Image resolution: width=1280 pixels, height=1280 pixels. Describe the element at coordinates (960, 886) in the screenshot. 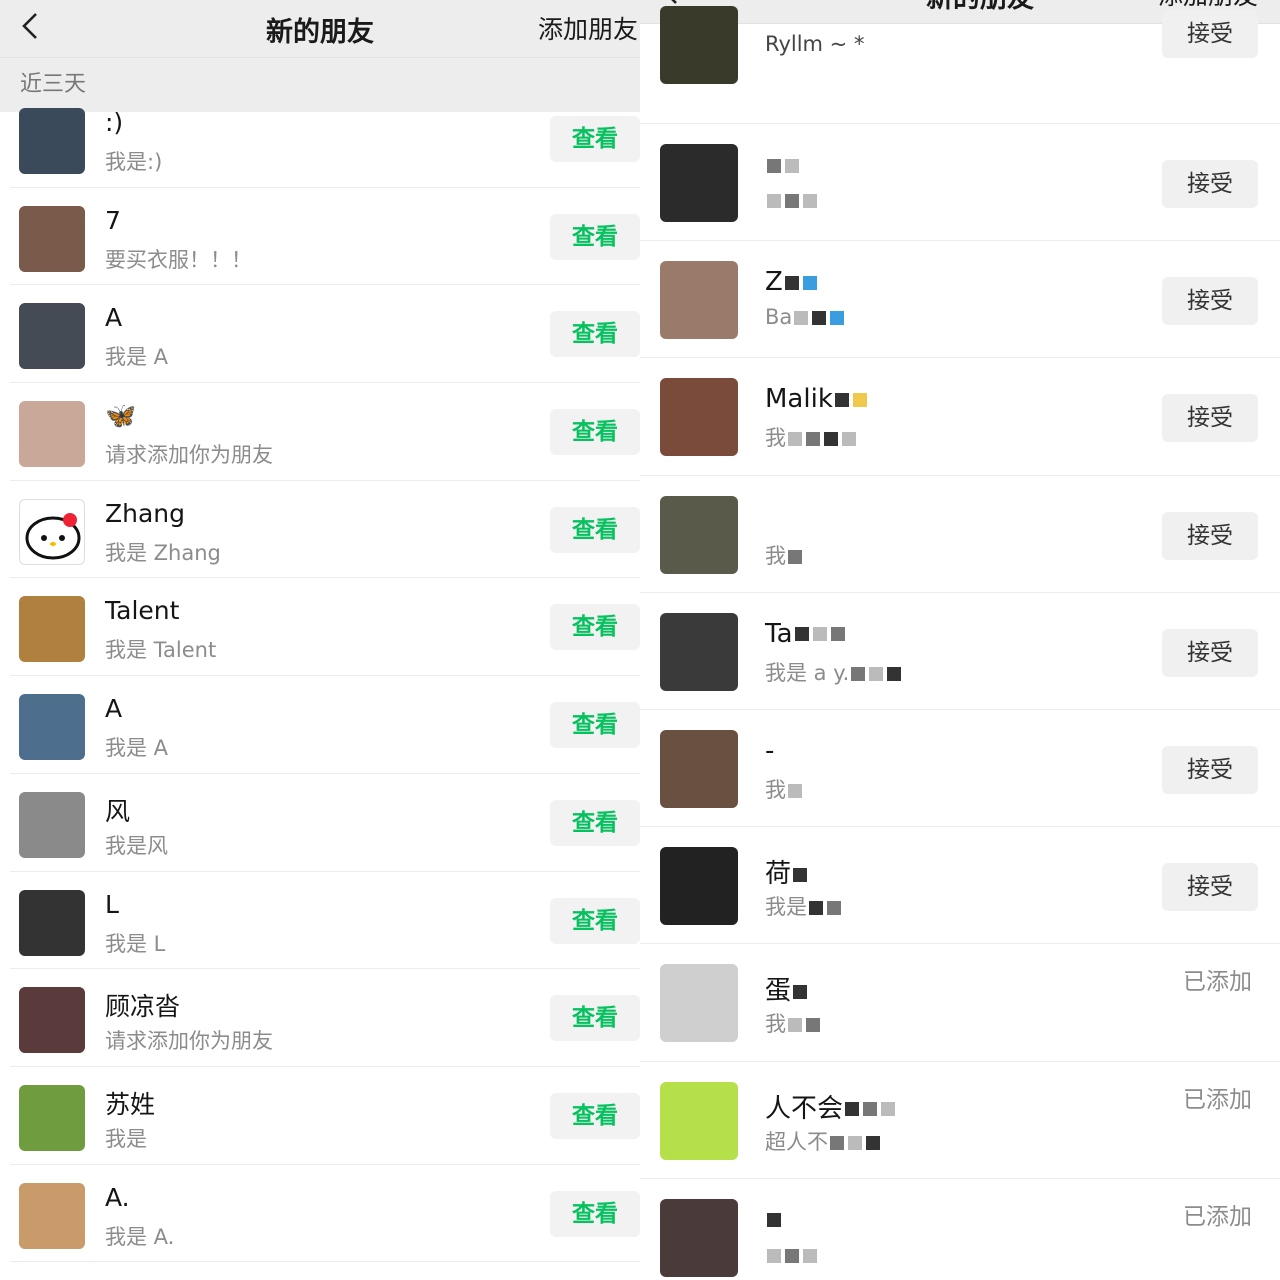

I see `friend-request-row: 荷我是 接受` at that location.